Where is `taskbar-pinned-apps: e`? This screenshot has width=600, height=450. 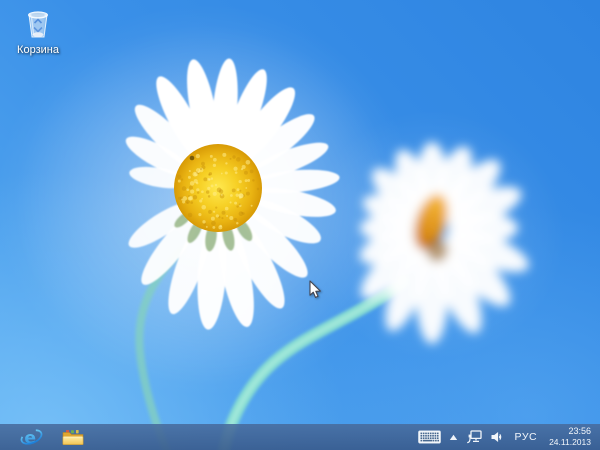
taskbar-pinned-apps: e is located at coordinates (43, 437).